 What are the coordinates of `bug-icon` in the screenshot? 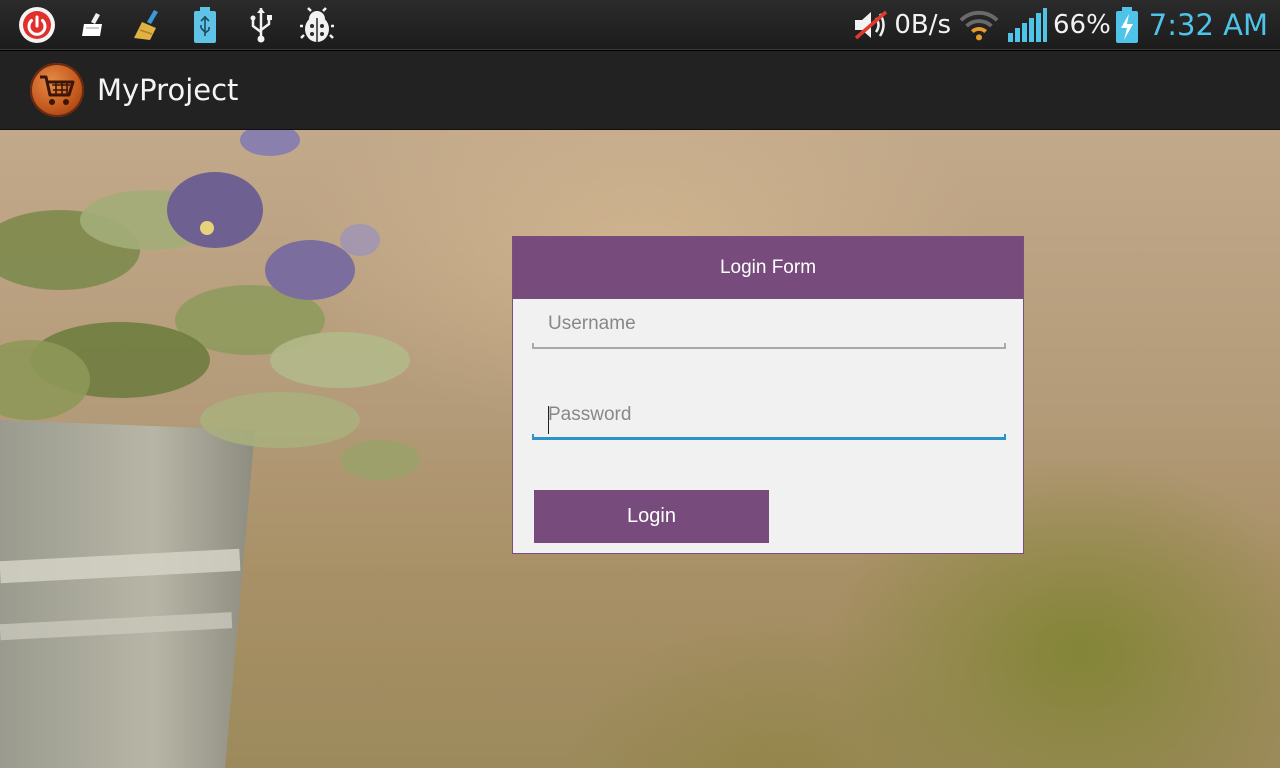 It's located at (317, 25).